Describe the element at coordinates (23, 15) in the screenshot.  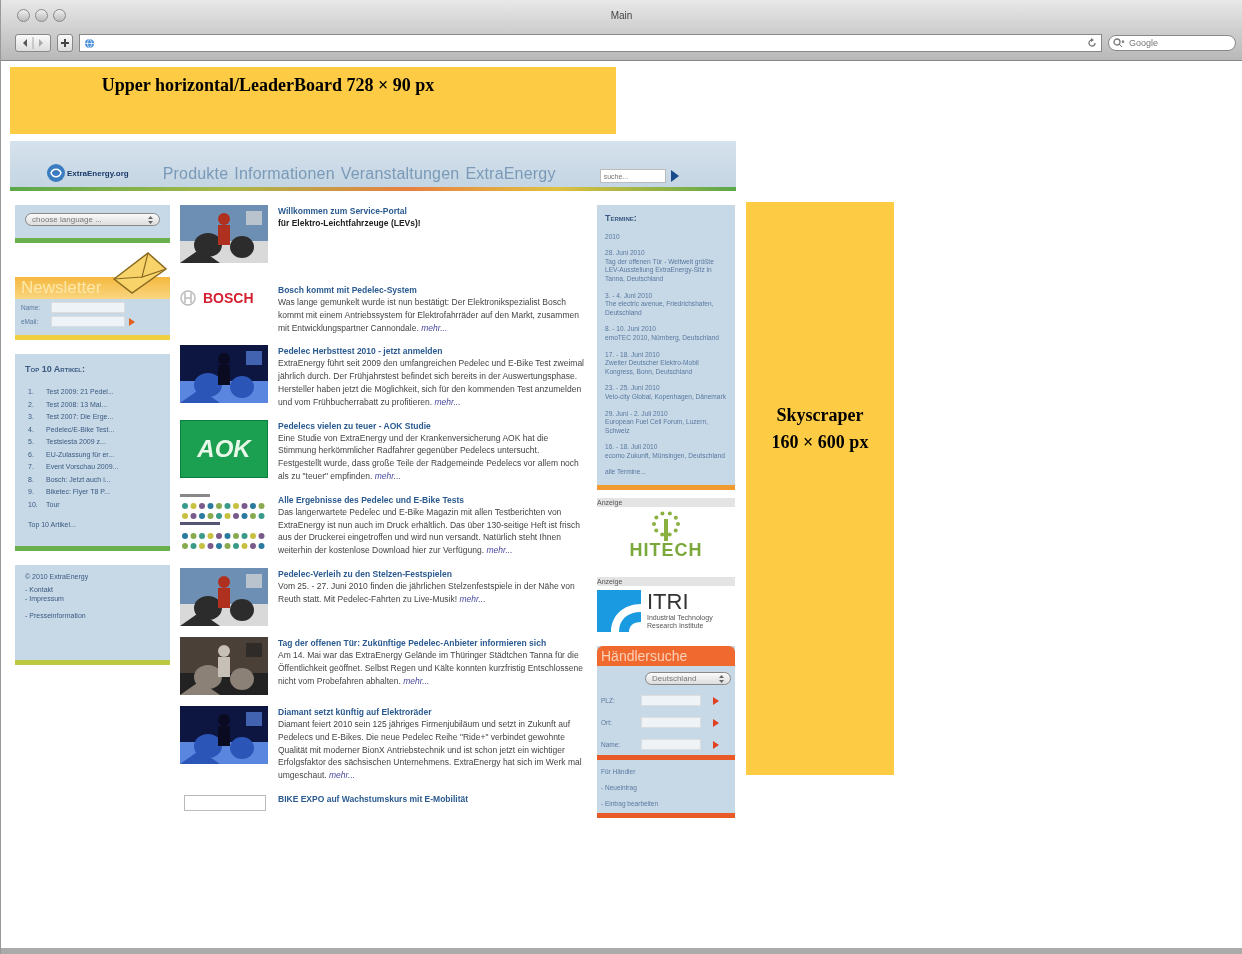
I see `close-button` at that location.